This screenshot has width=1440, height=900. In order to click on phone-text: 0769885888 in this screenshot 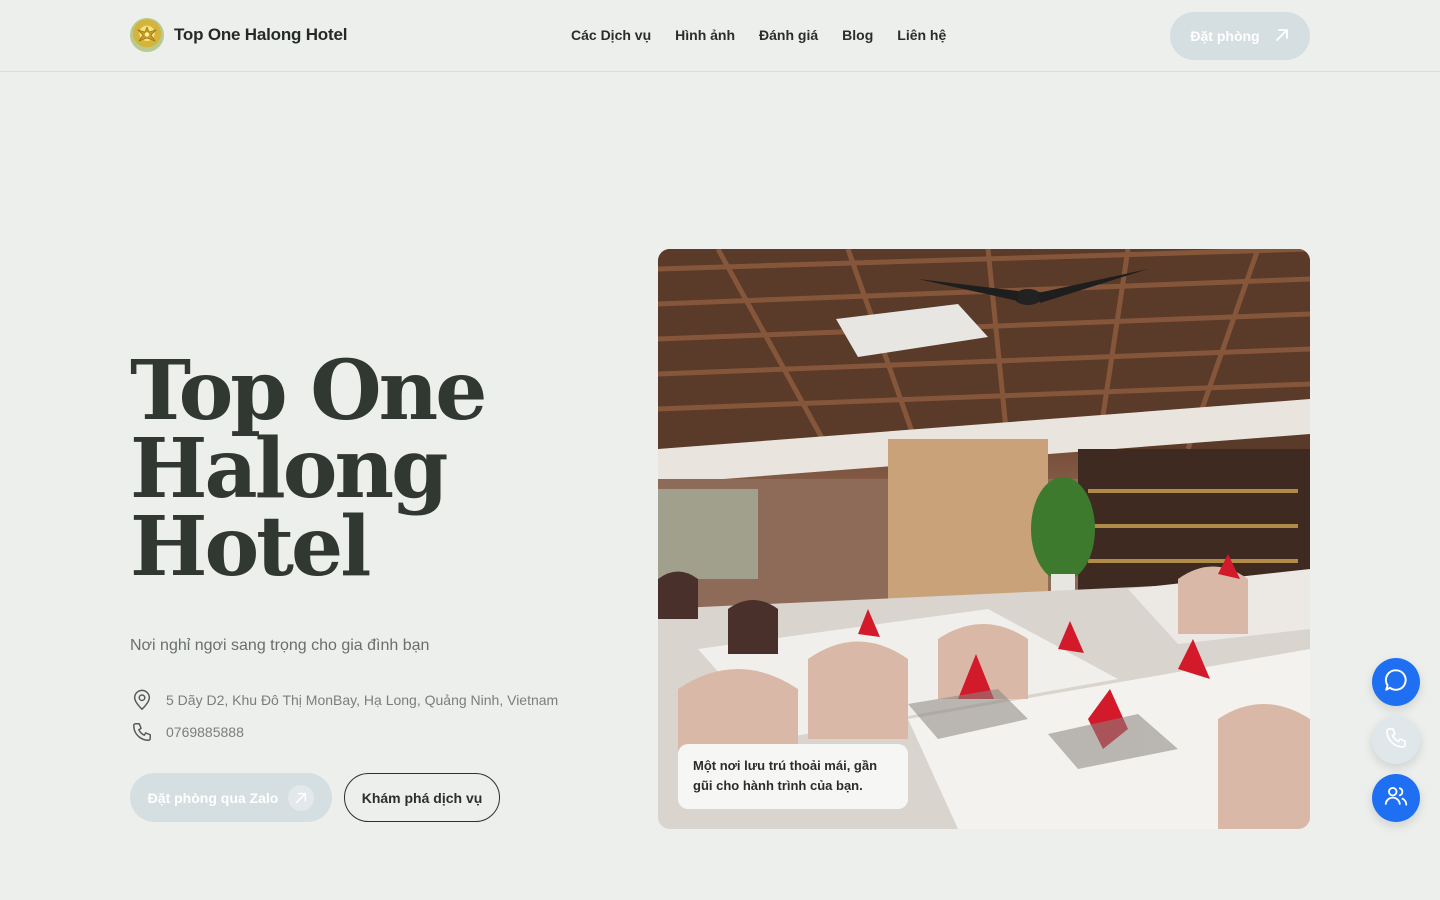, I will do `click(205, 732)`.